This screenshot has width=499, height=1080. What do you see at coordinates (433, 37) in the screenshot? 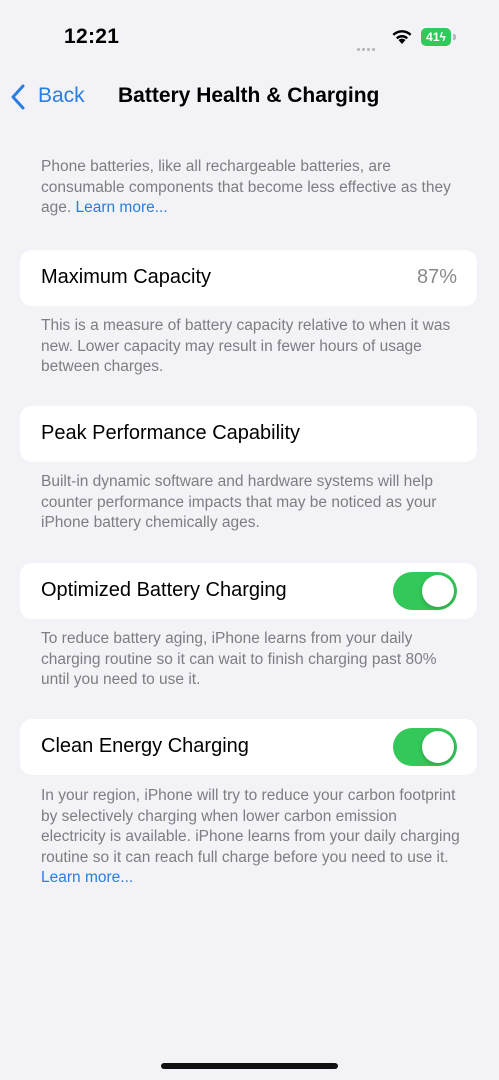
I see `battery-level: 41` at bounding box center [433, 37].